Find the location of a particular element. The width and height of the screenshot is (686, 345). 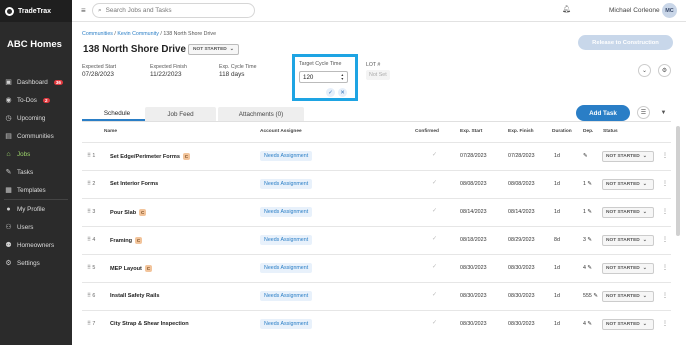

tab-attachments: Attachments (0) is located at coordinates (261, 114).